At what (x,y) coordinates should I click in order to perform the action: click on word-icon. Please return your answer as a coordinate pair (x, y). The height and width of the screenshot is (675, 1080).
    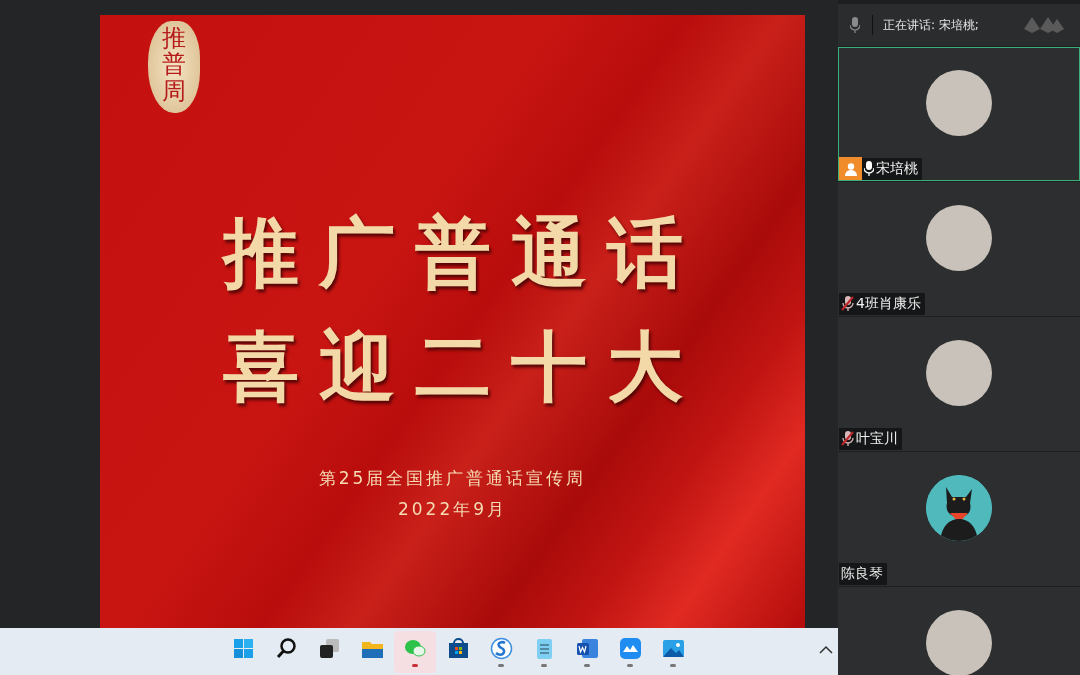
    Looking at the image, I should click on (587, 648).